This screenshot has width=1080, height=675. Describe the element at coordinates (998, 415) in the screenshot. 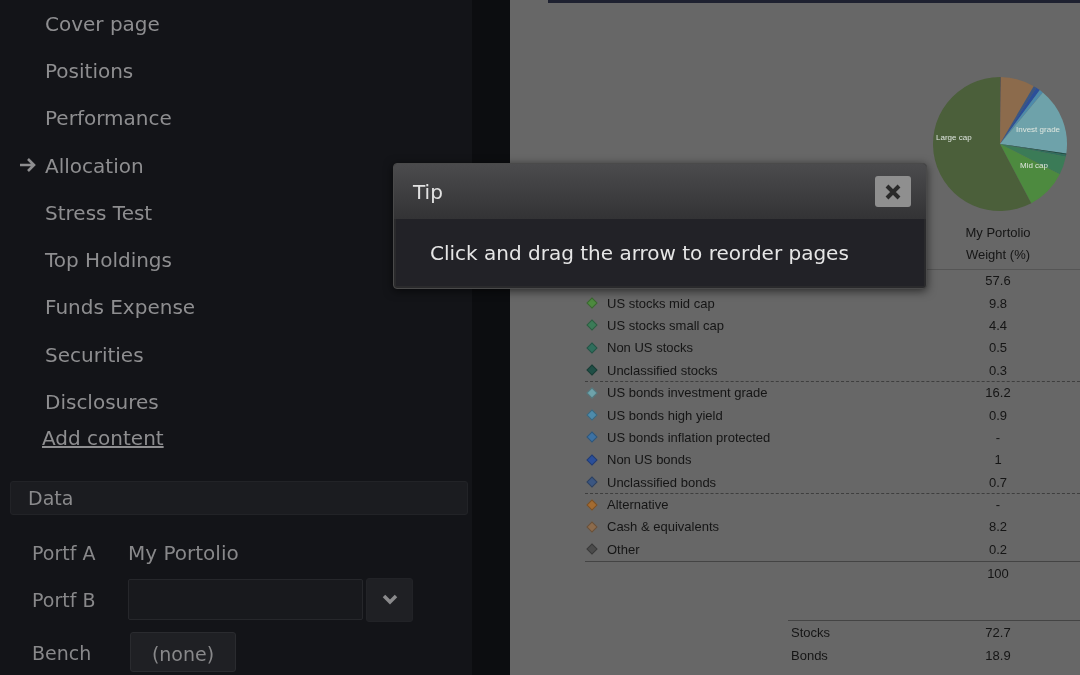

I see `table-cell-text: 0.9` at that location.